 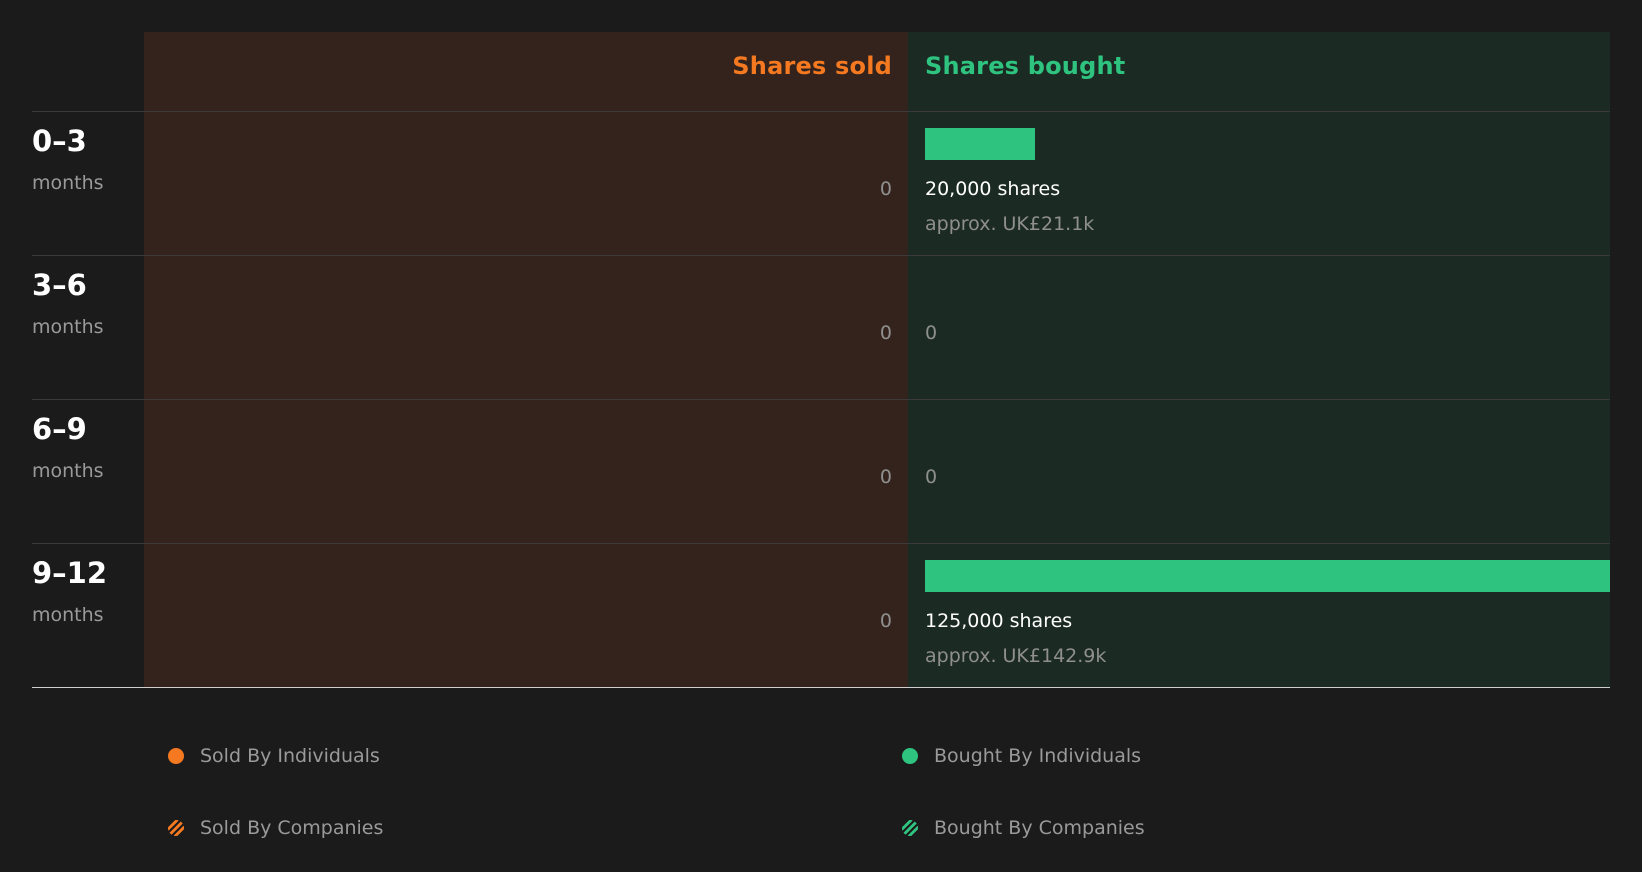 What do you see at coordinates (1038, 756) in the screenshot?
I see `legend-label: Bought By Individuals` at bounding box center [1038, 756].